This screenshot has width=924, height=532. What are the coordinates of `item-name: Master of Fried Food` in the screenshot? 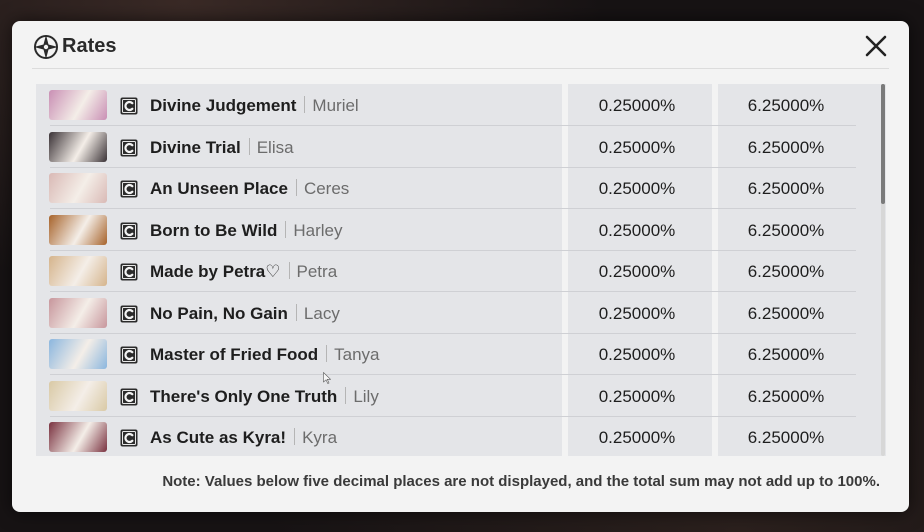 It's located at (234, 354).